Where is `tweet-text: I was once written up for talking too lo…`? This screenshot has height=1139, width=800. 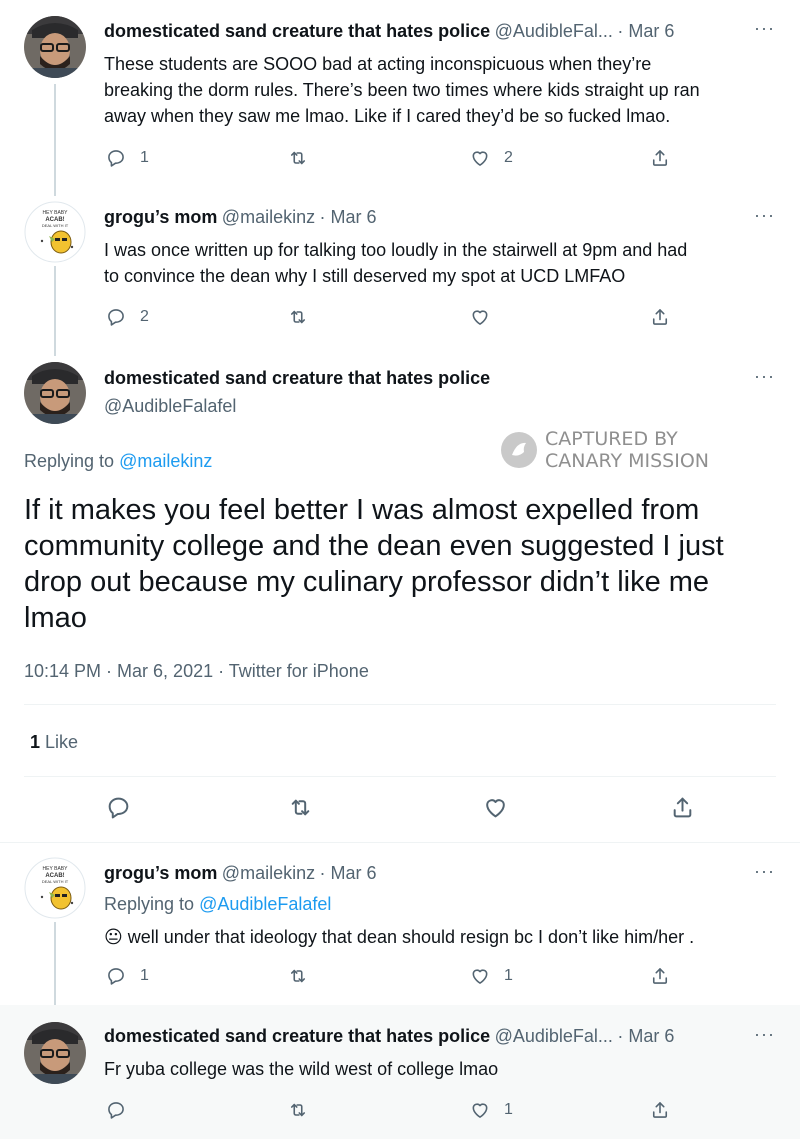 tweet-text: I was once written up for talking too lo… is located at coordinates (395, 263).